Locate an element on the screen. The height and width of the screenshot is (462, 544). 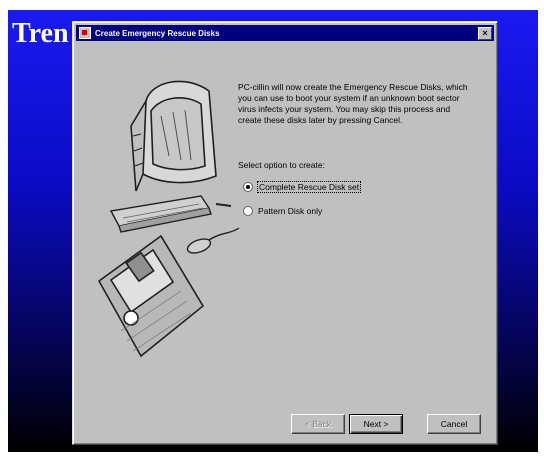
floppy-disk-icon is located at coordinates (151, 296).